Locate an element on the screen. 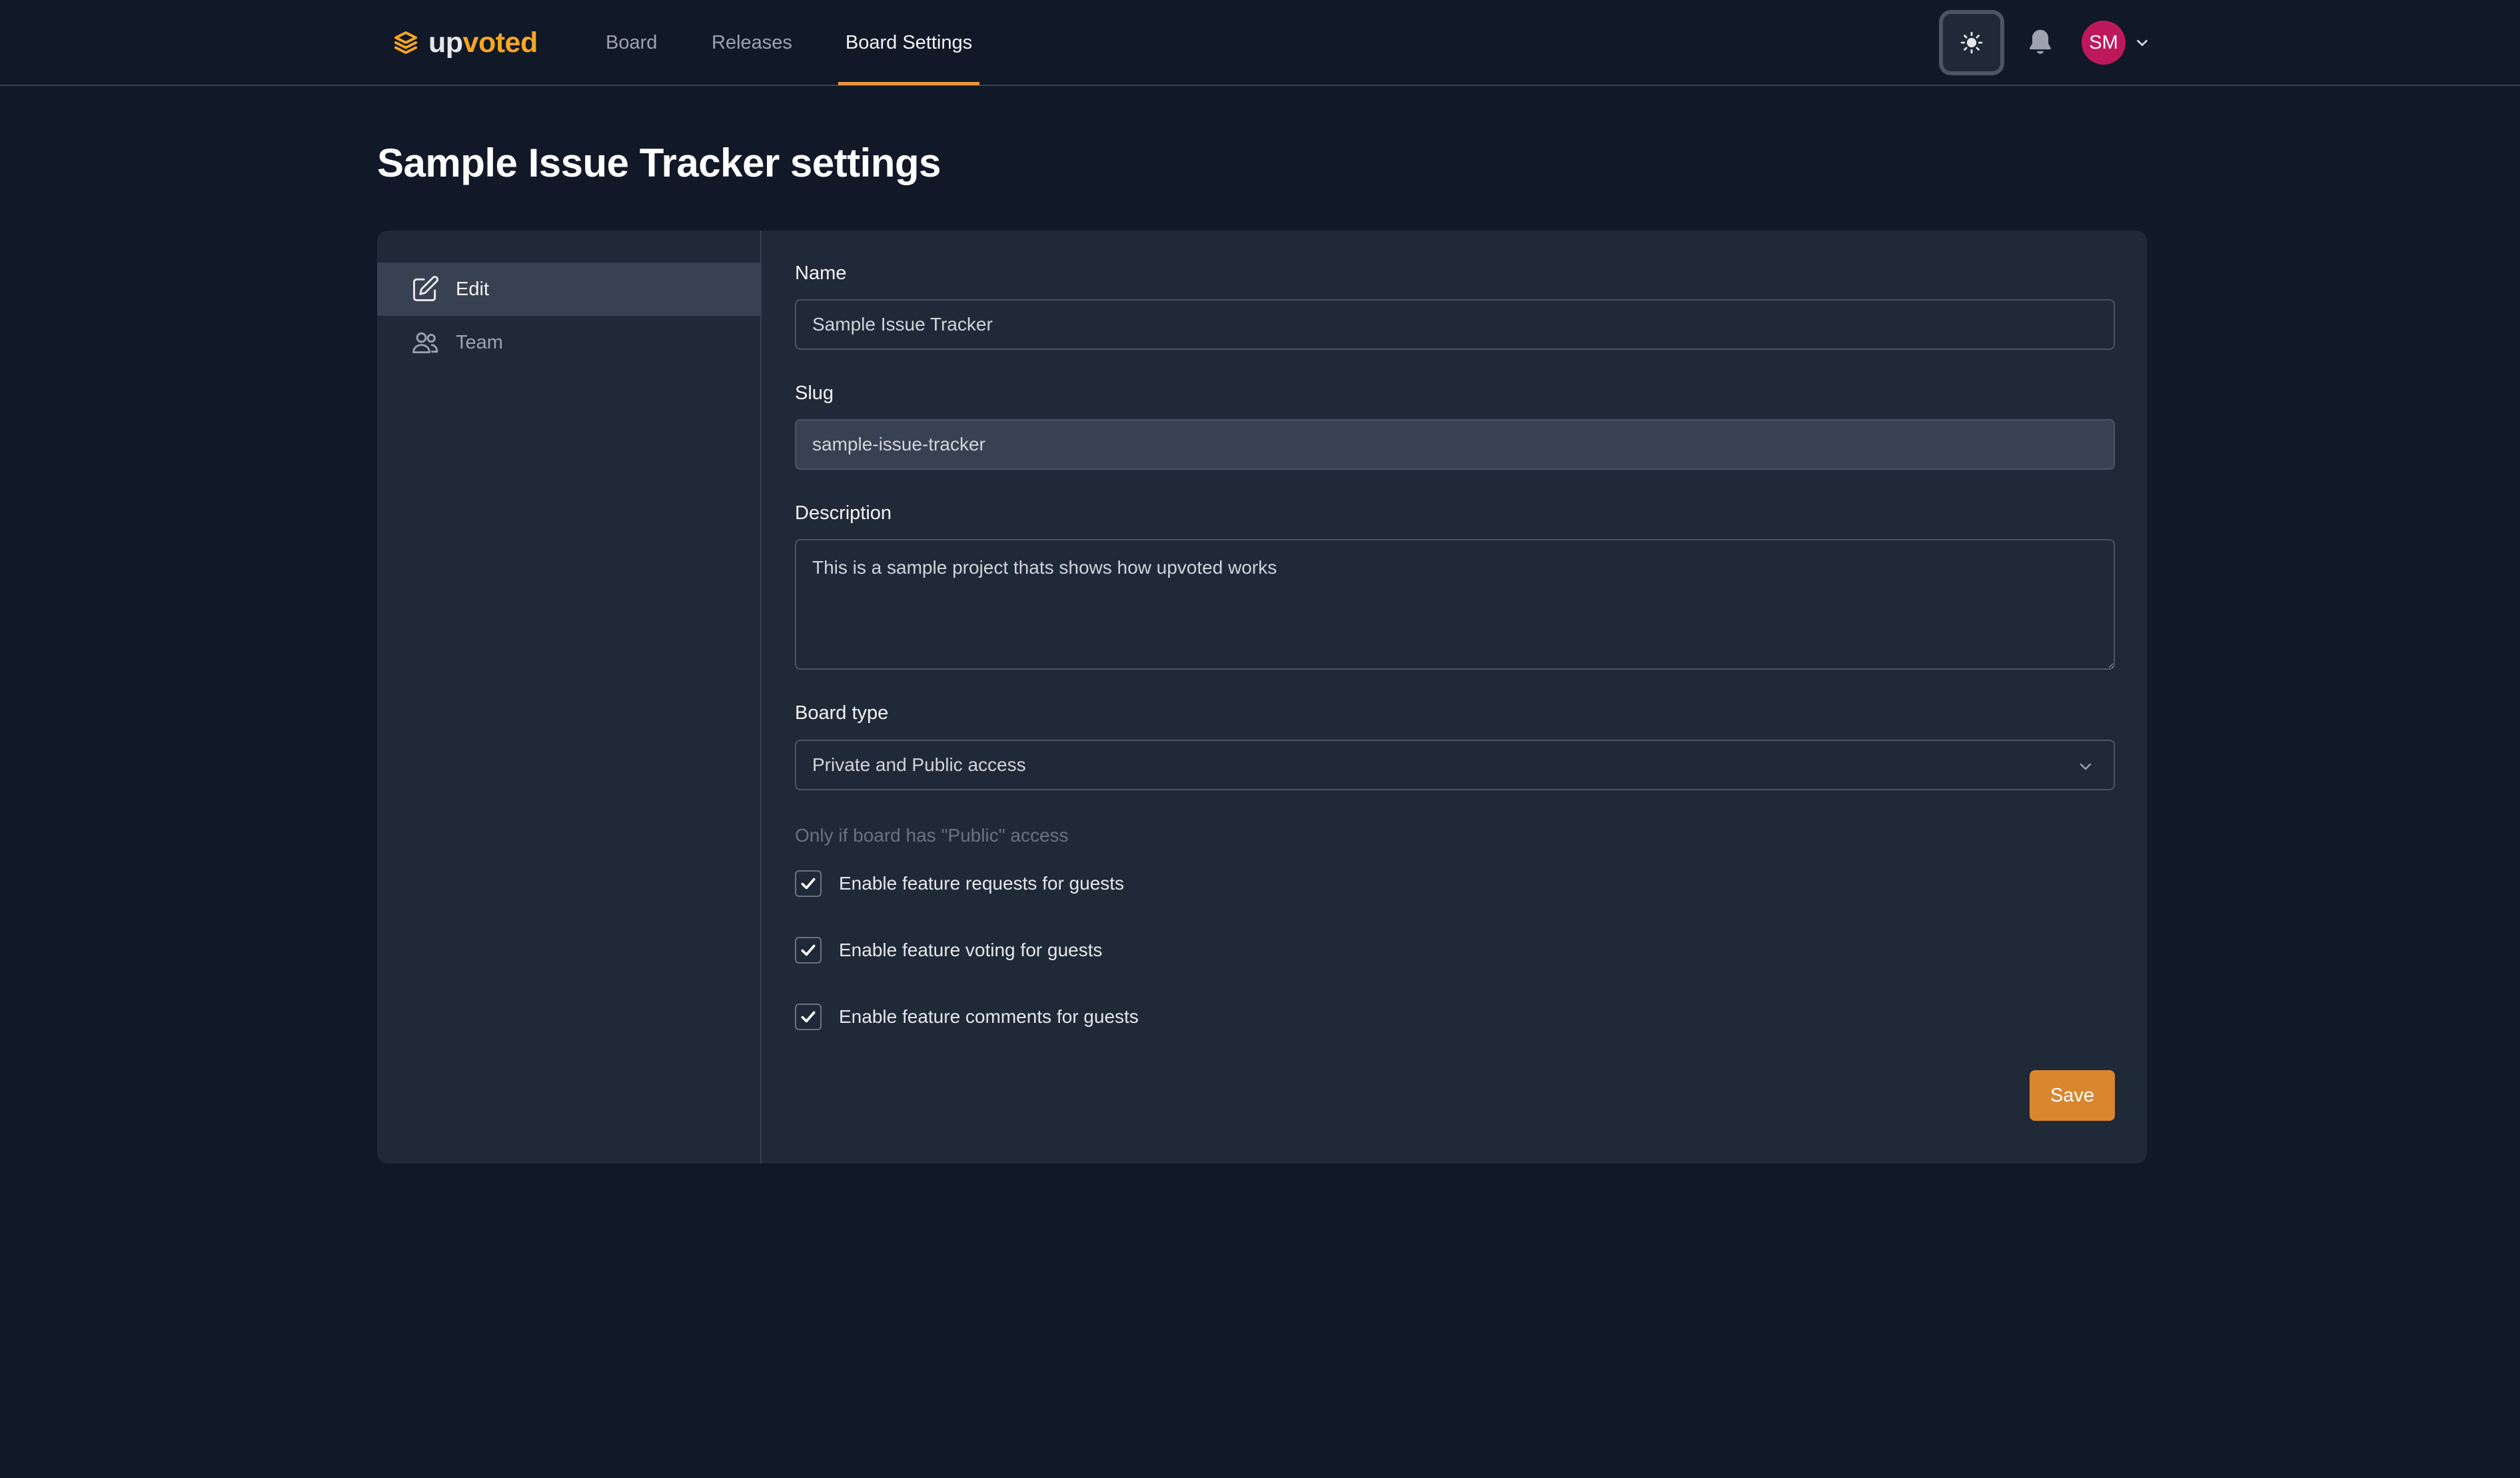  public-access-hint: Only if board has "Public" access is located at coordinates (932, 836).